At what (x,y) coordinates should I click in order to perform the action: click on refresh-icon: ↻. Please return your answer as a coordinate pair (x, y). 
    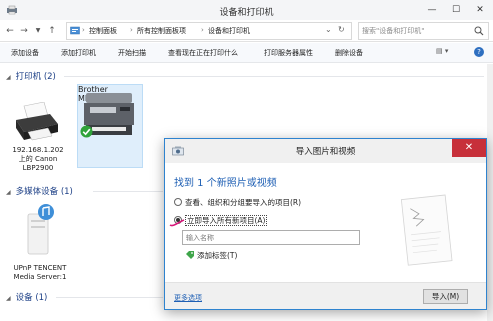
    Looking at the image, I should click on (341, 29).